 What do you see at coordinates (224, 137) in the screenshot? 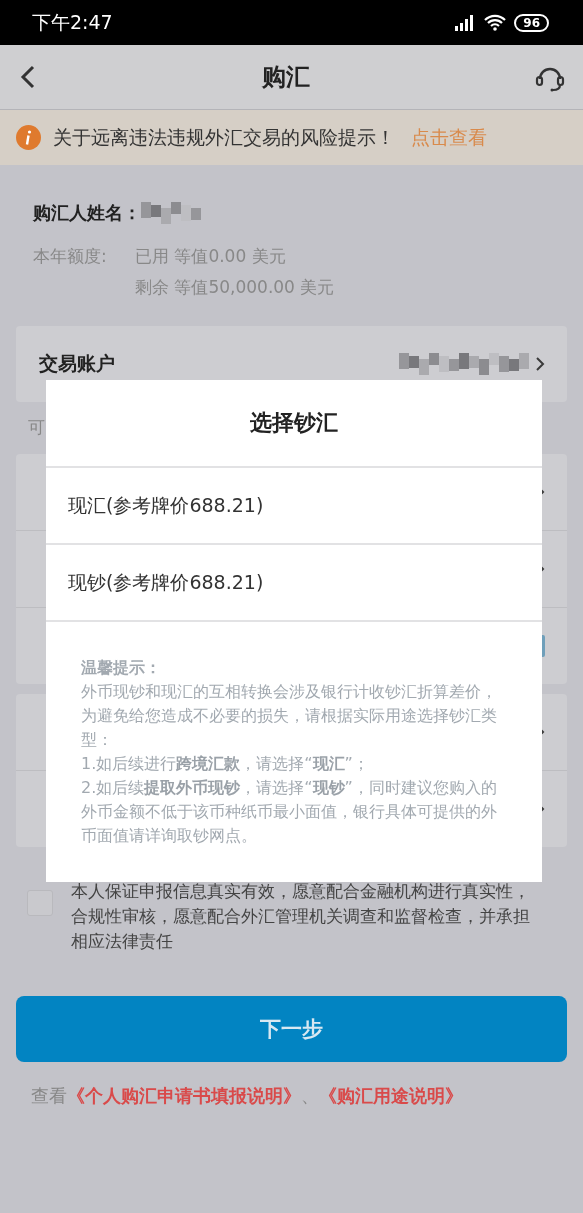
I see `risk-notice-text: 关于远离违法违规外汇交易的风险提示！` at bounding box center [224, 137].